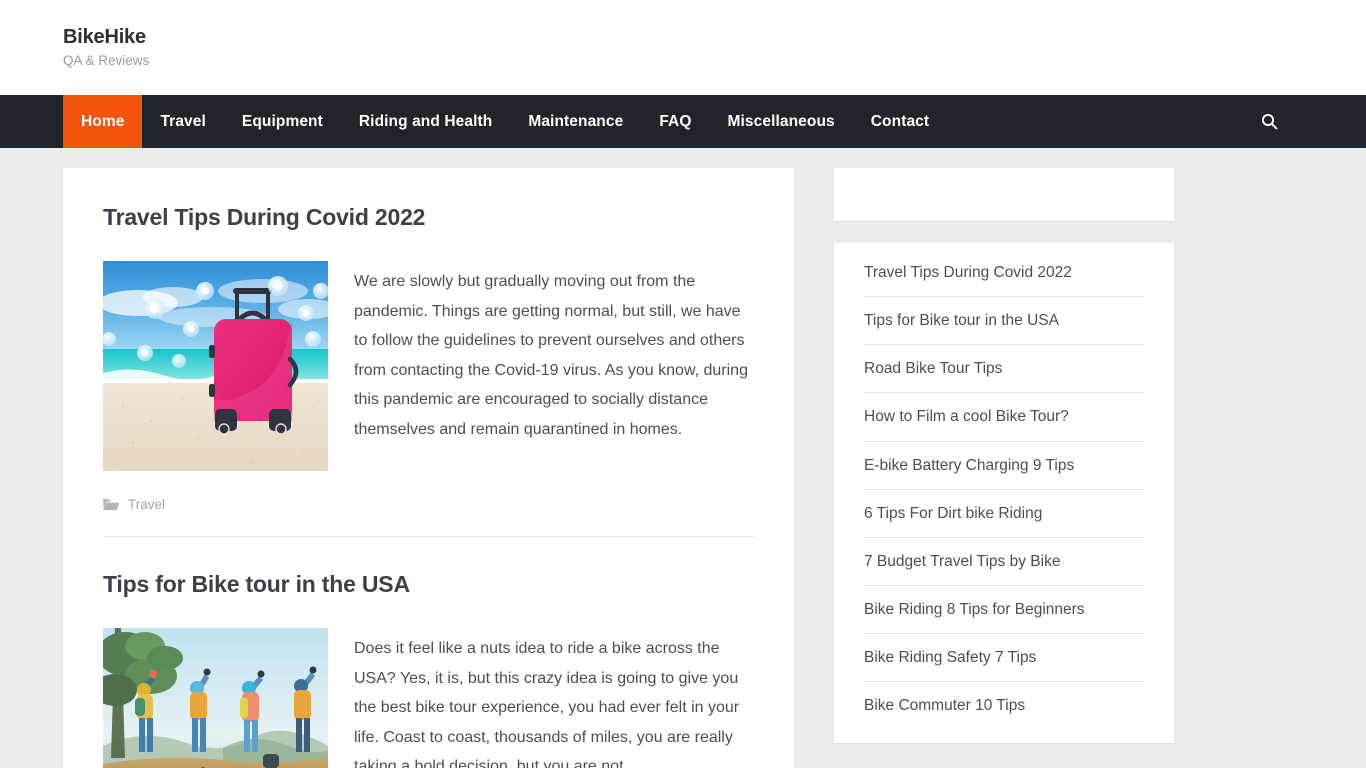  I want to click on nav-item-equipment: Equipment, so click(282, 121).